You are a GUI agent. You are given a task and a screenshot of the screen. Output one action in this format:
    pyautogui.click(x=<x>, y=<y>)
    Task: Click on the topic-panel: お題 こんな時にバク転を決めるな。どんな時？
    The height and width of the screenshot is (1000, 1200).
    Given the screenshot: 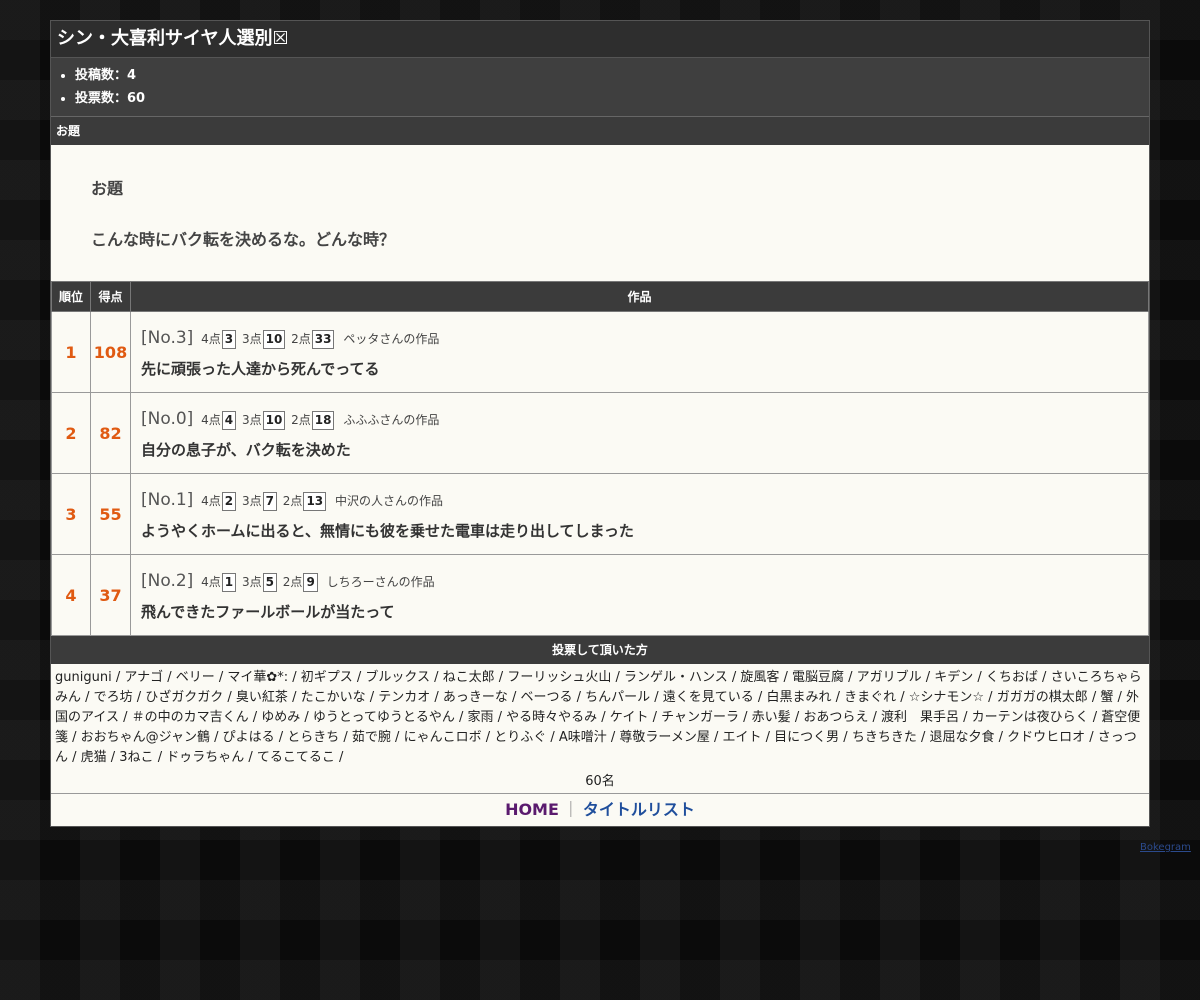 What is the action you would take?
    pyautogui.click(x=600, y=213)
    